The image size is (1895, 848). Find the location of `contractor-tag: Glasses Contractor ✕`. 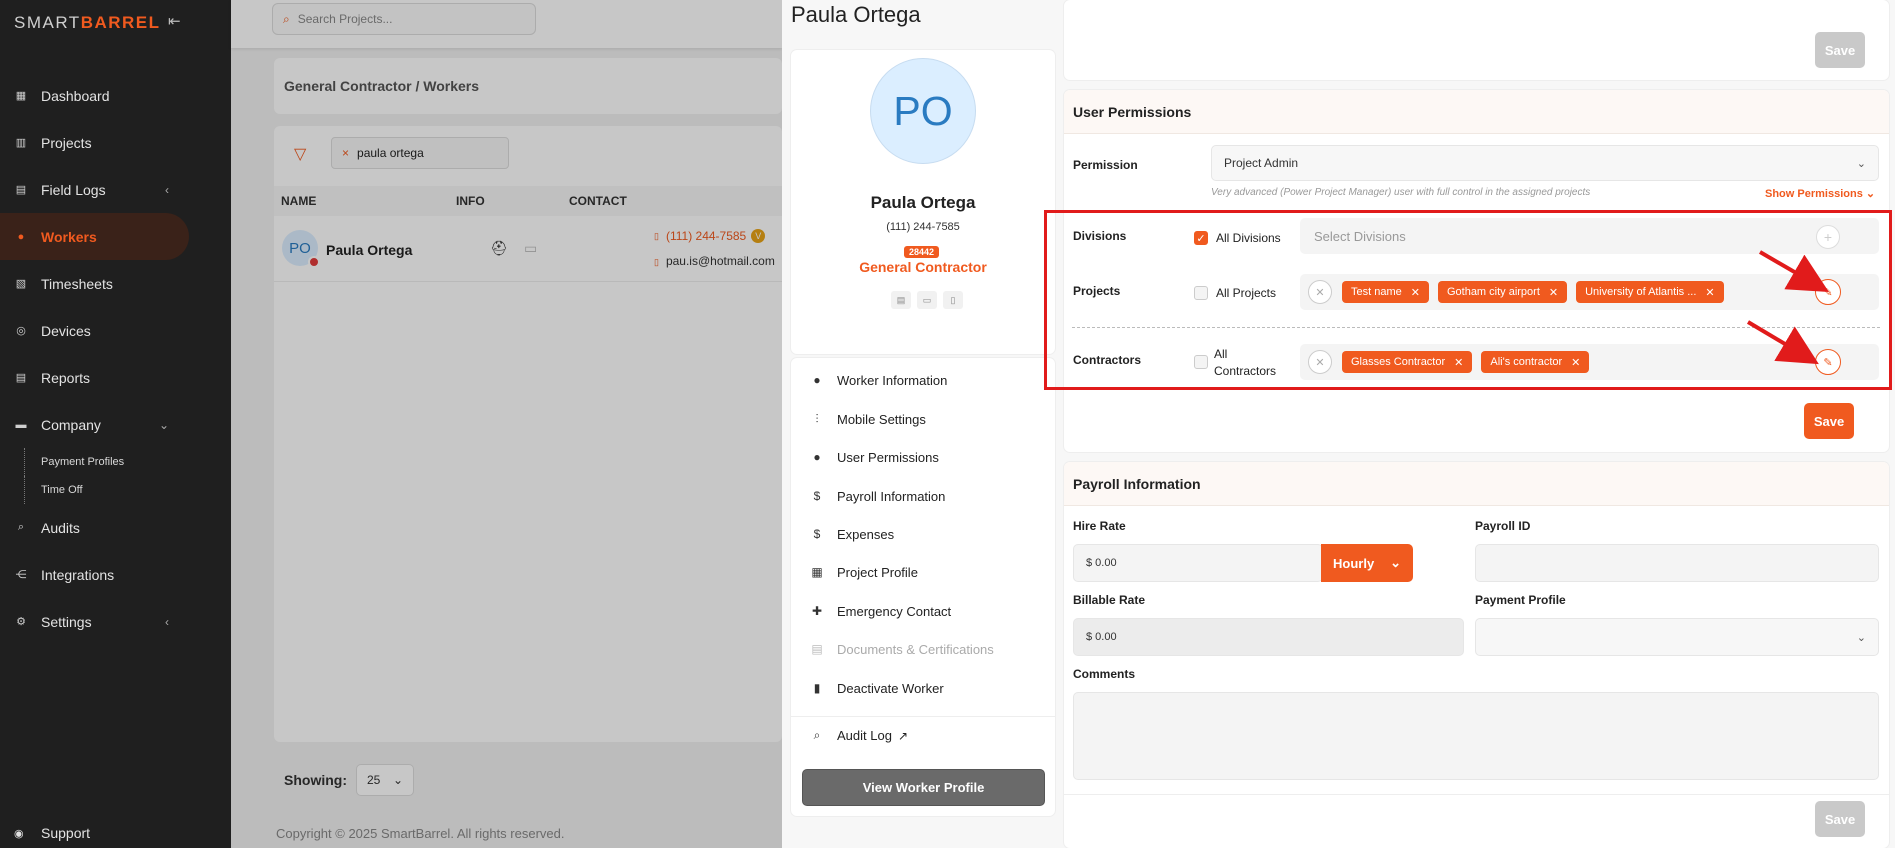

contractor-tag: Glasses Contractor ✕ is located at coordinates (1407, 362).